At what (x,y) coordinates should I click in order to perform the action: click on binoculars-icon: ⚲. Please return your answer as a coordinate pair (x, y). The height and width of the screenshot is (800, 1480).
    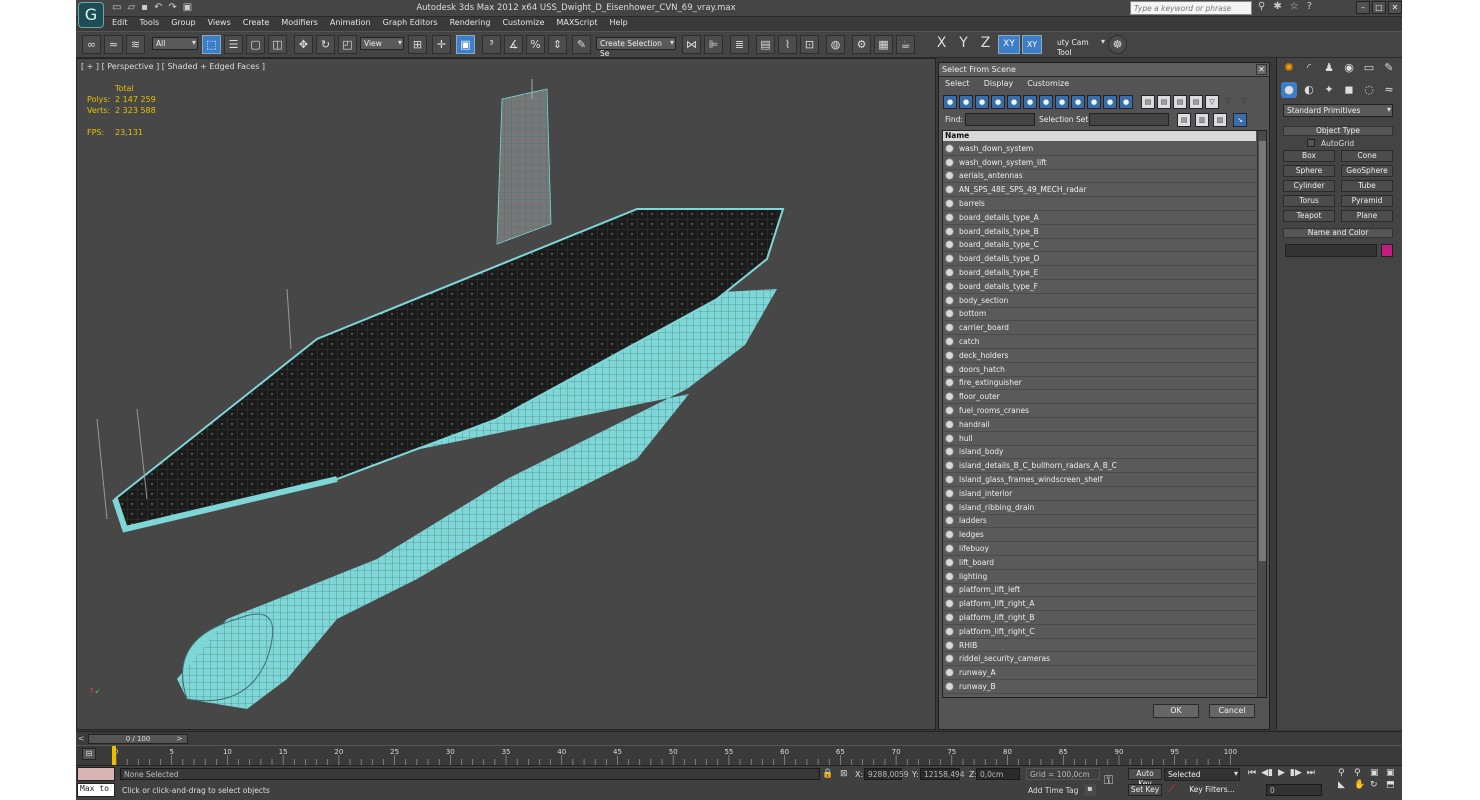
    Looking at the image, I should click on (1261, 6).